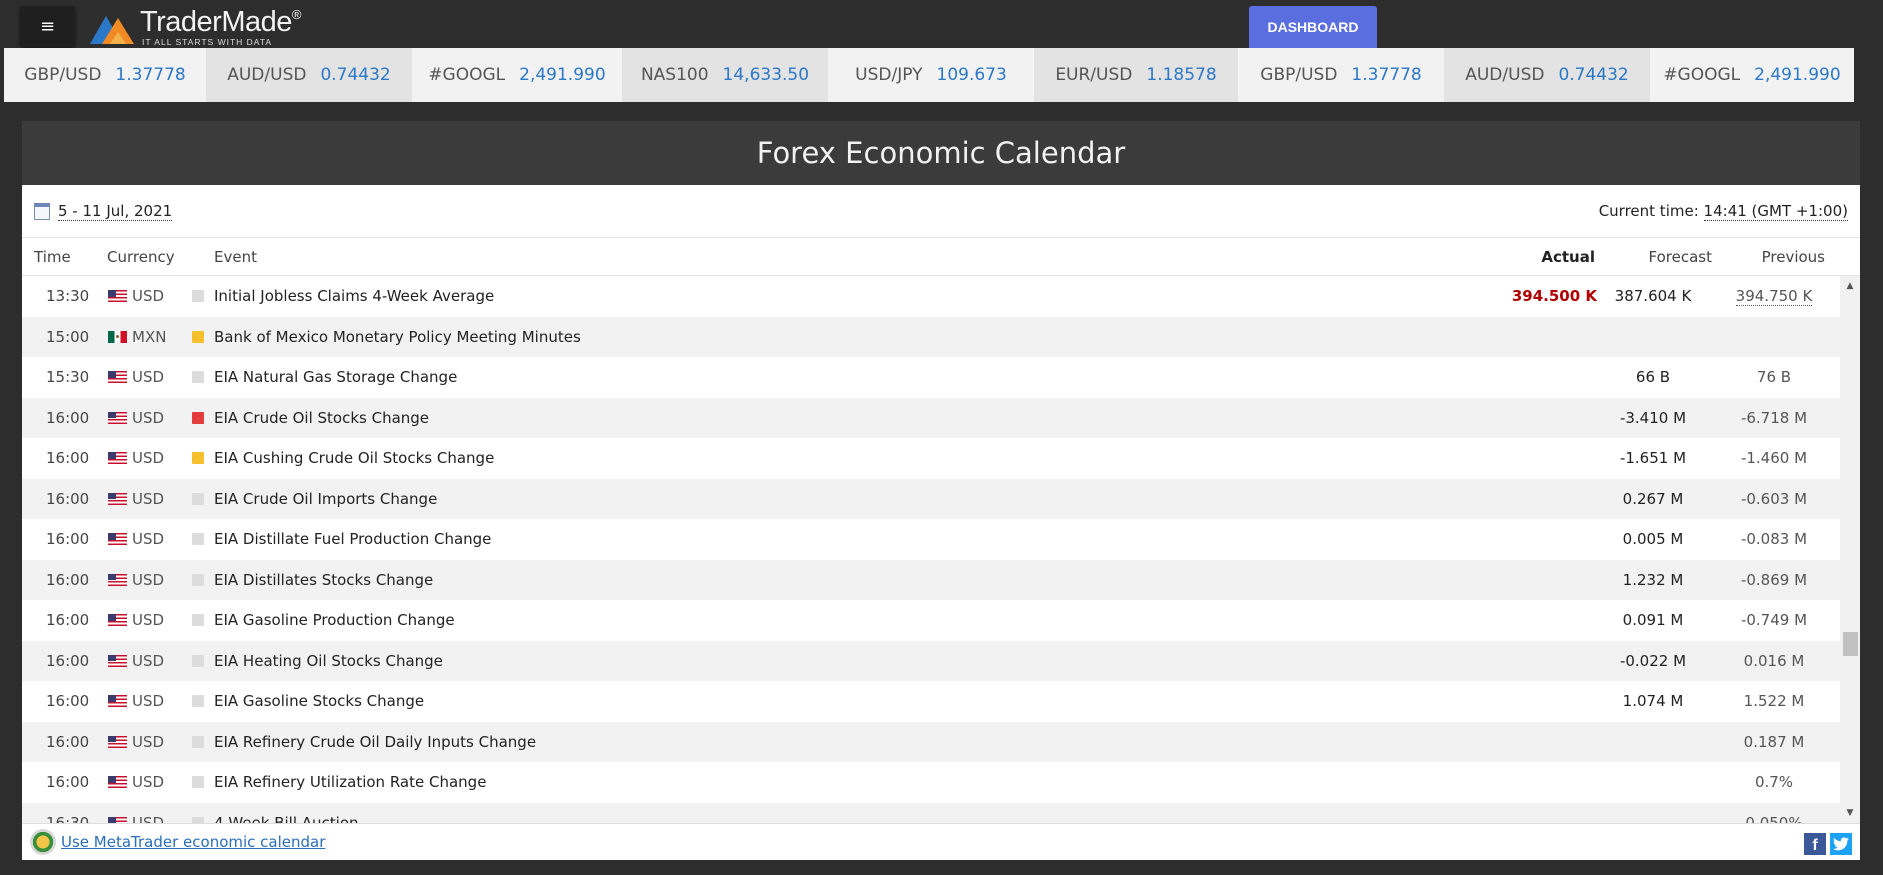  I want to click on date-range-text: 5 - 11 Jul, 2021, so click(115, 211).